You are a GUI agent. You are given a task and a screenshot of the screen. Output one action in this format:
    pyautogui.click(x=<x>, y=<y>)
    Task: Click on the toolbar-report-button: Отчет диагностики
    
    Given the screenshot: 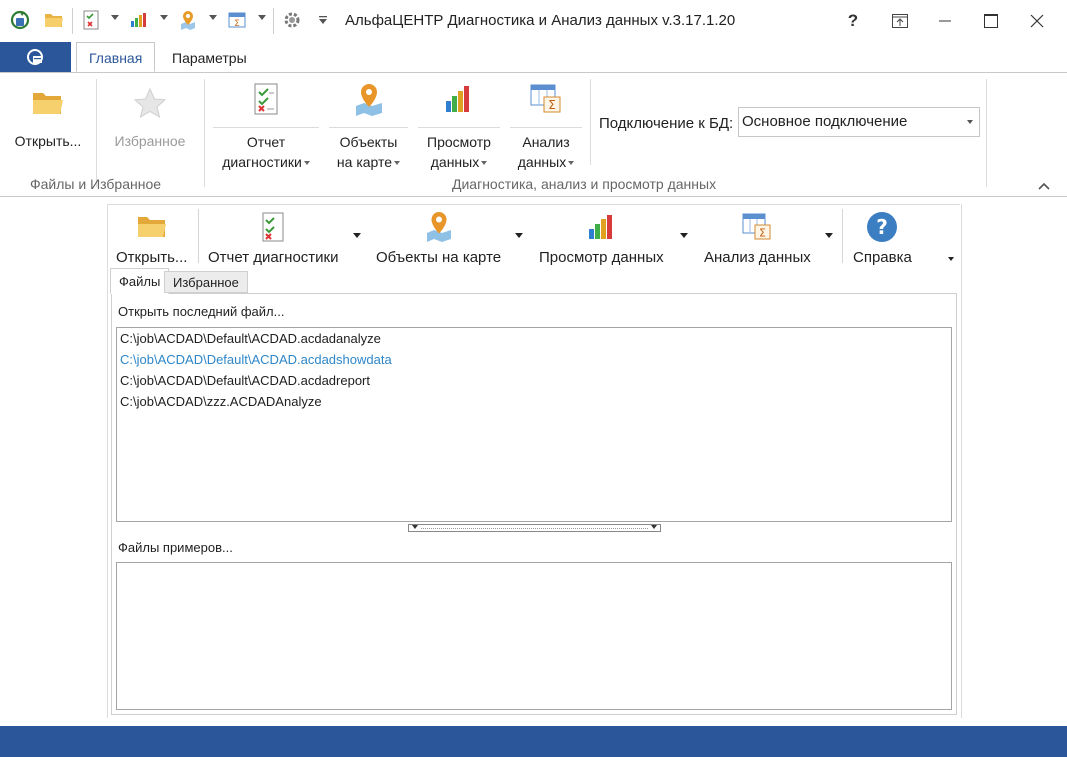 What is the action you would take?
    pyautogui.click(x=273, y=238)
    